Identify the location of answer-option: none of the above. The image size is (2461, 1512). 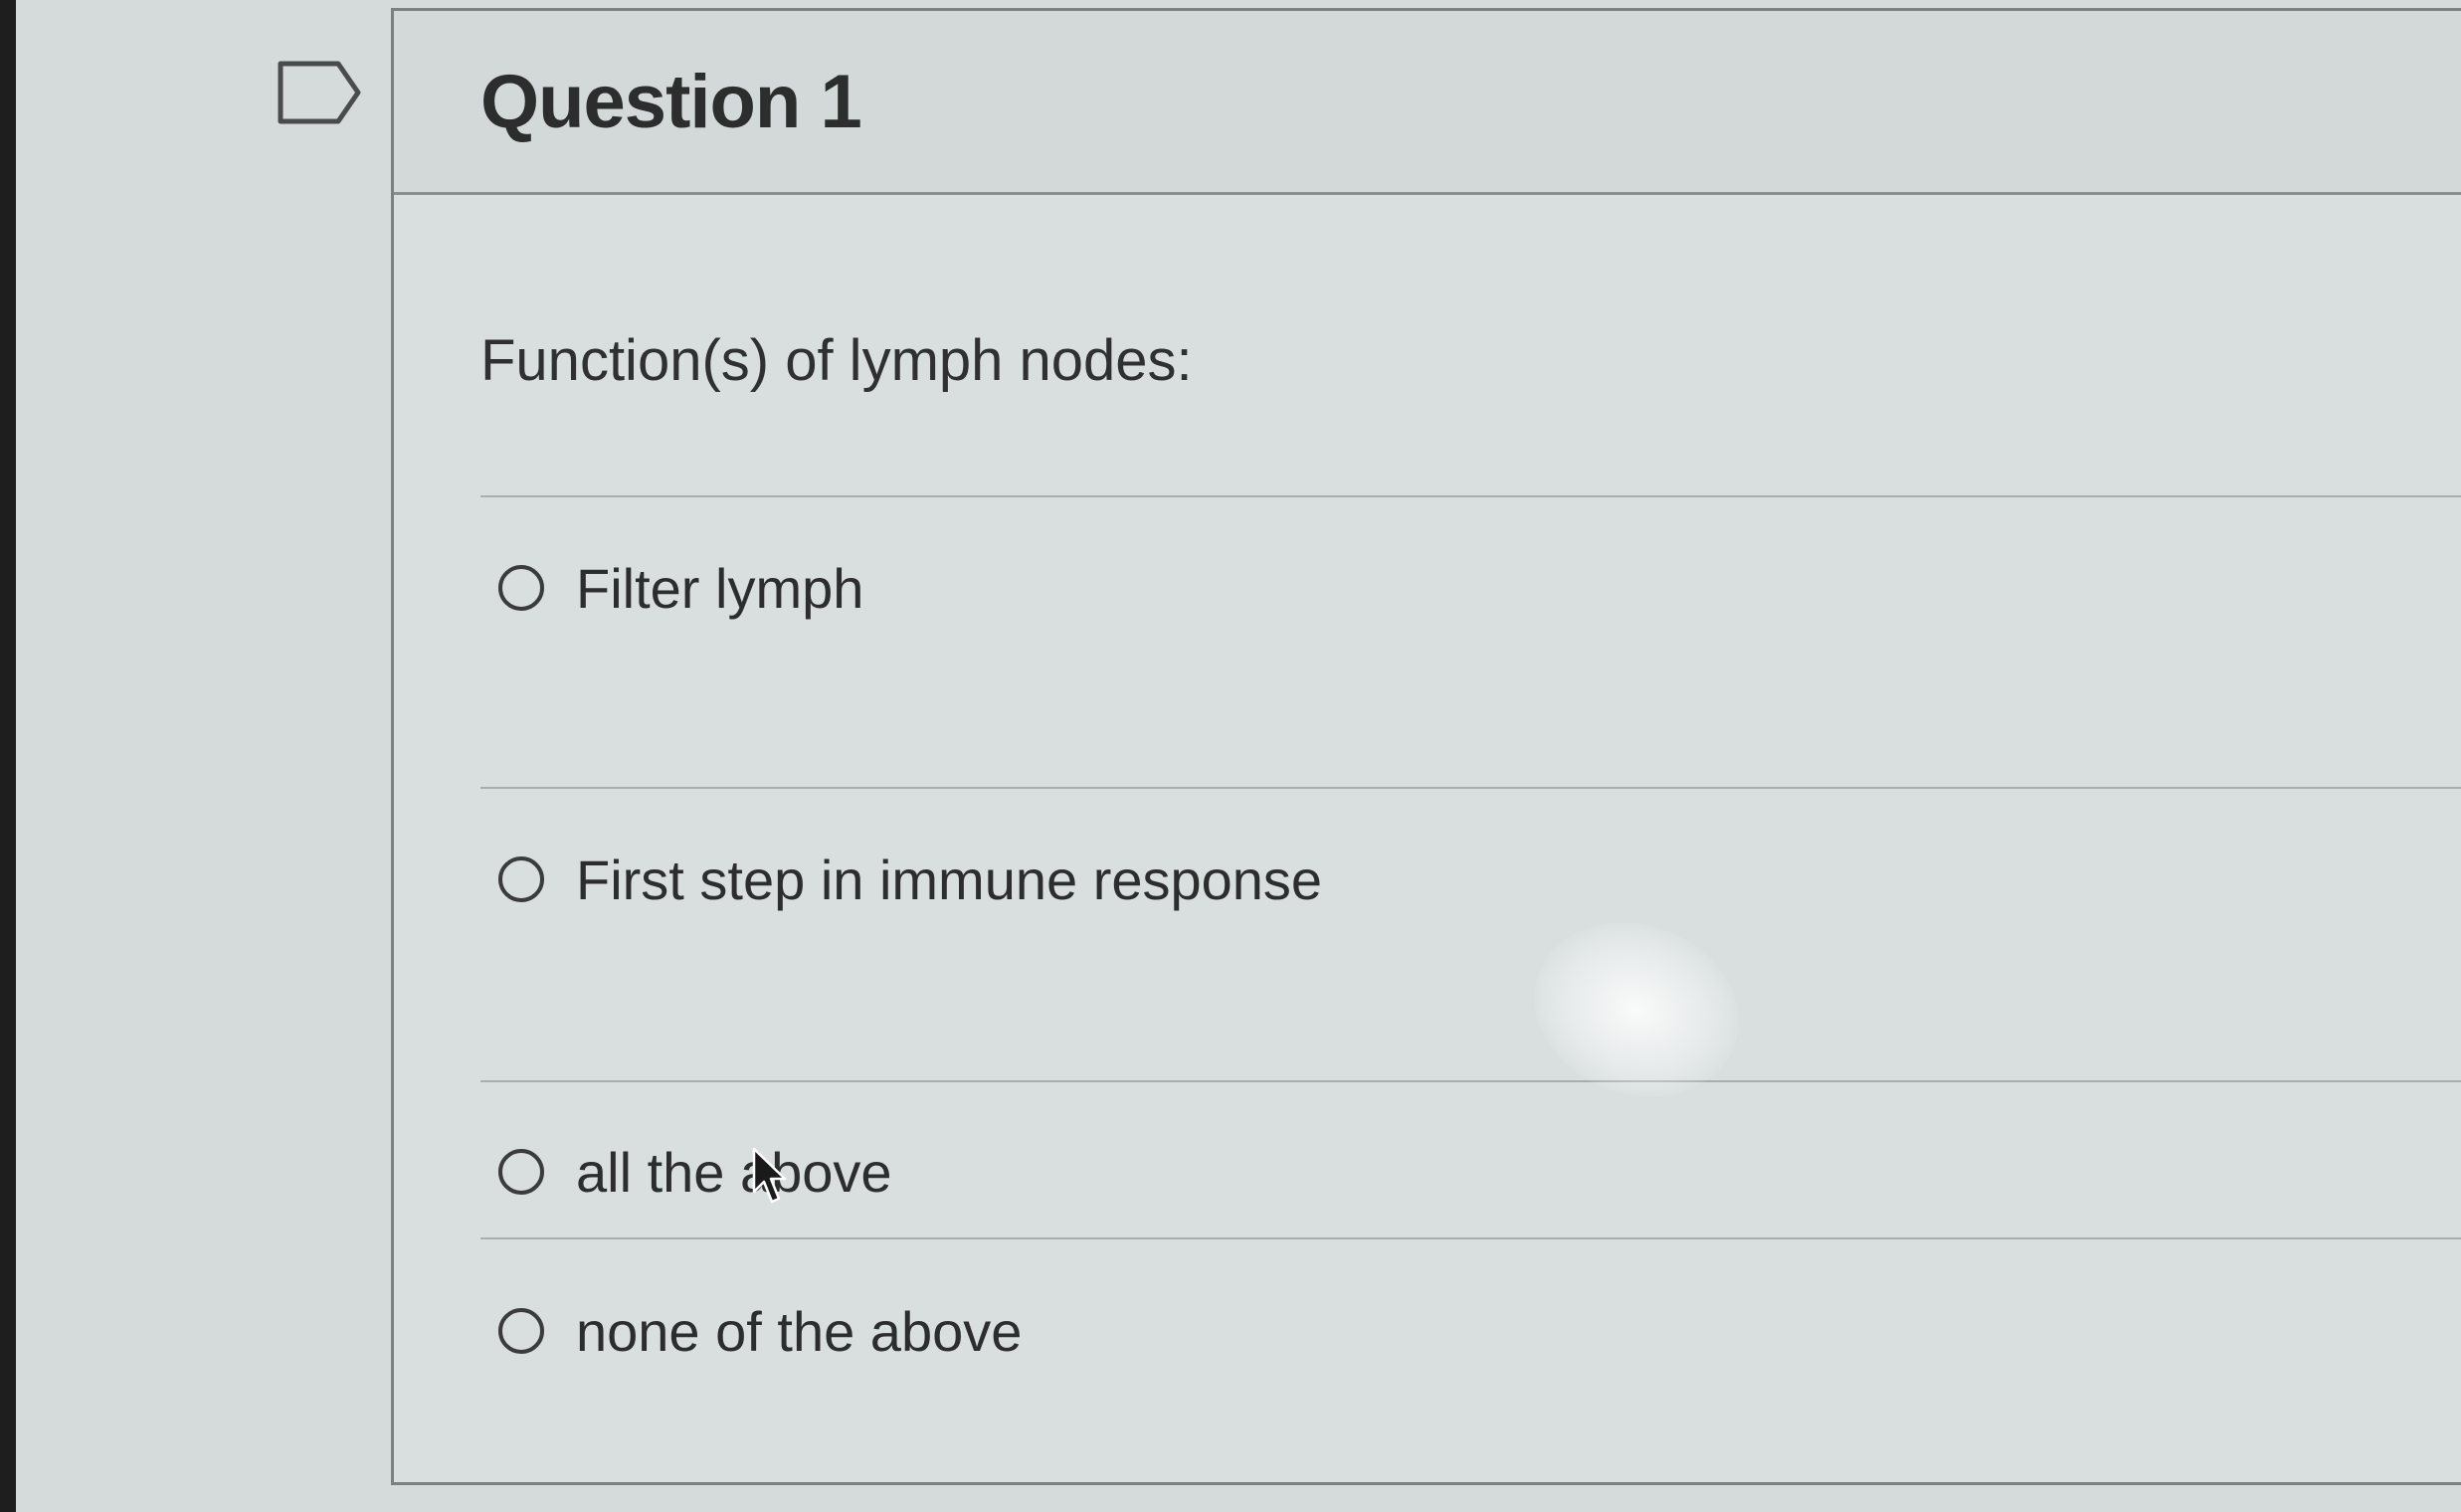
(760, 1331).